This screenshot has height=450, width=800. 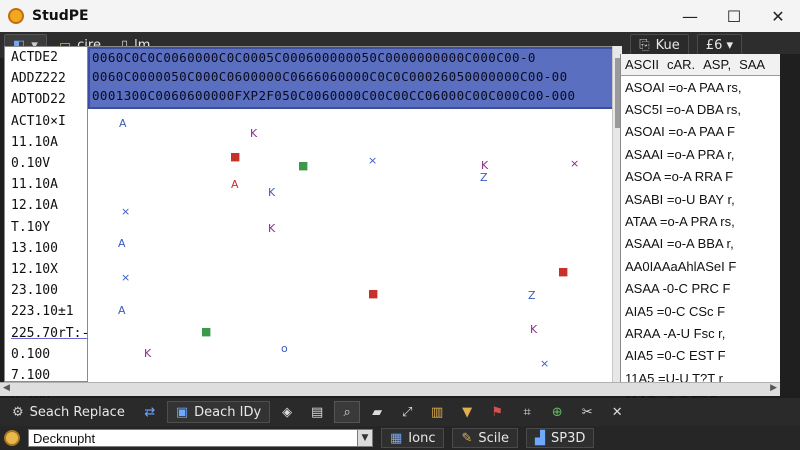 What do you see at coordinates (396, 438) in the screenshot?
I see `grid-icon: ▦` at bounding box center [396, 438].